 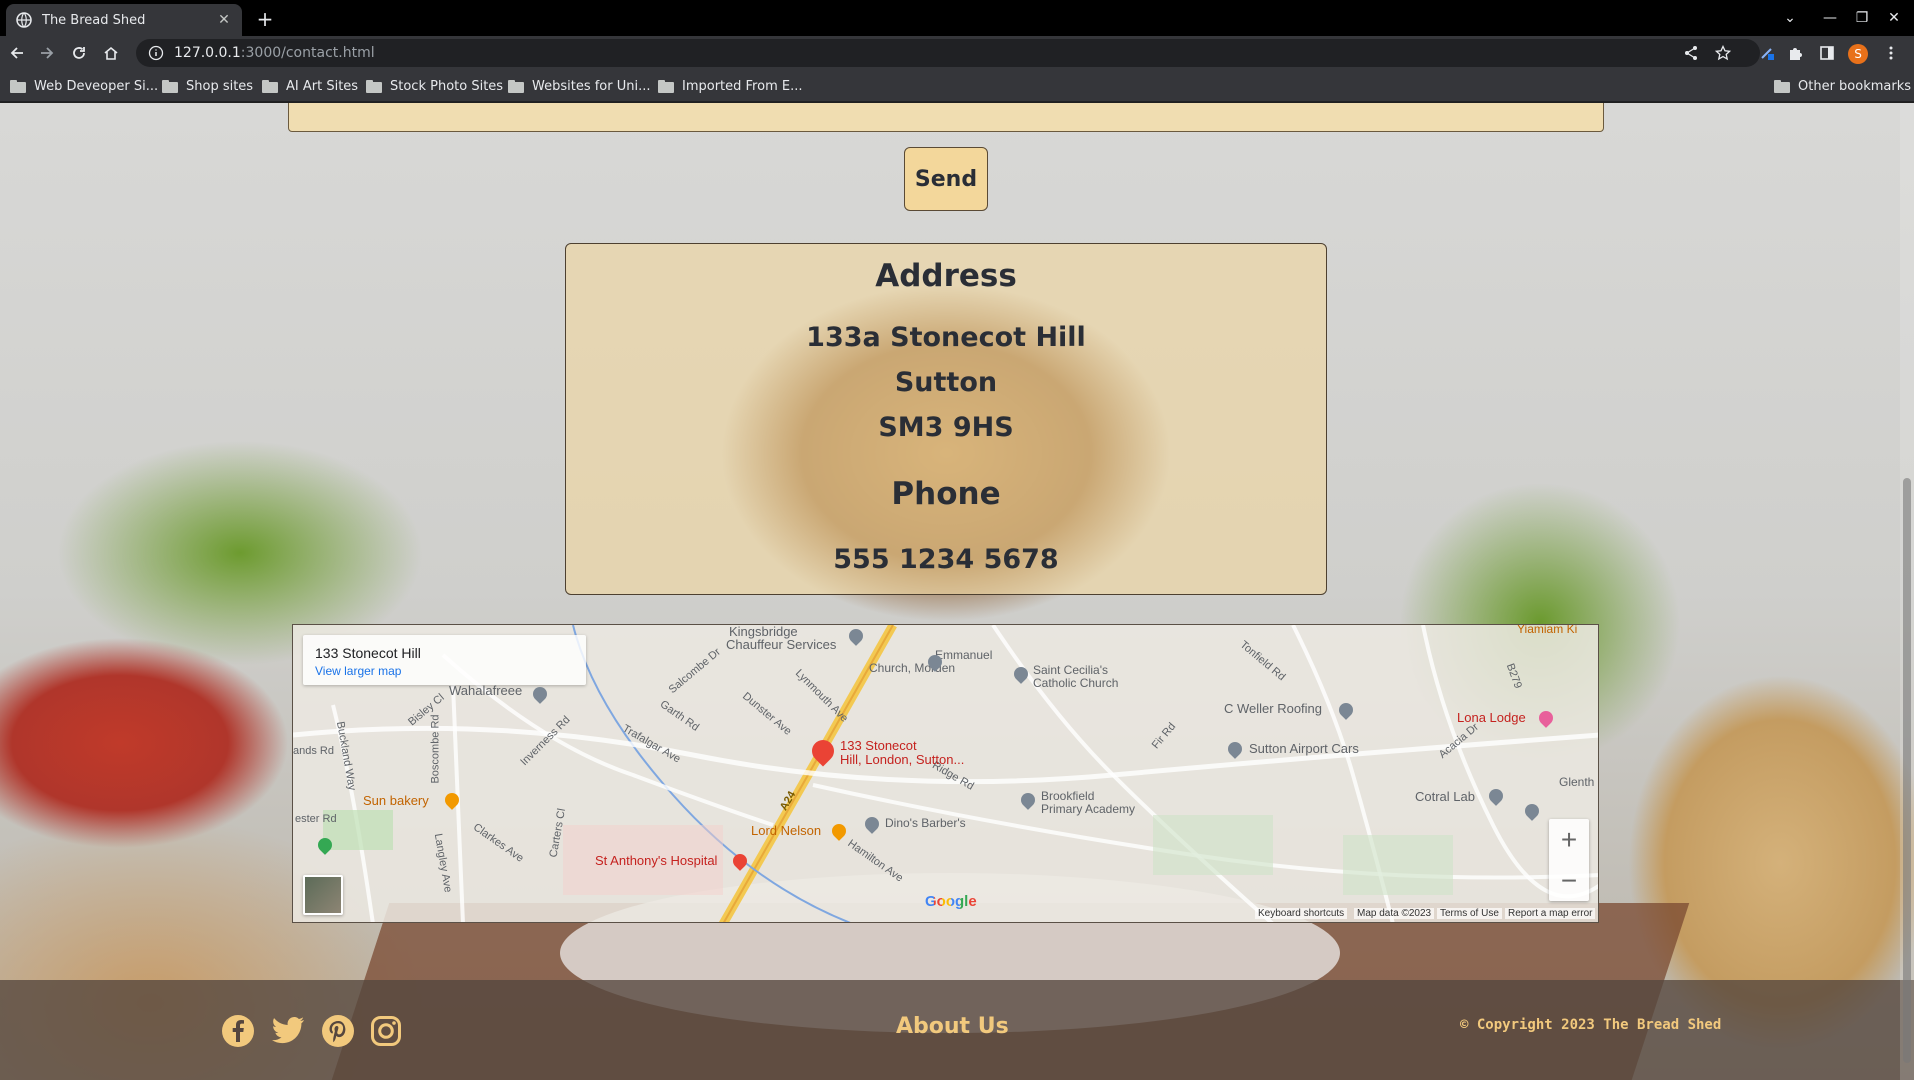 What do you see at coordinates (946, 179) in the screenshot?
I see `send-button: Send` at bounding box center [946, 179].